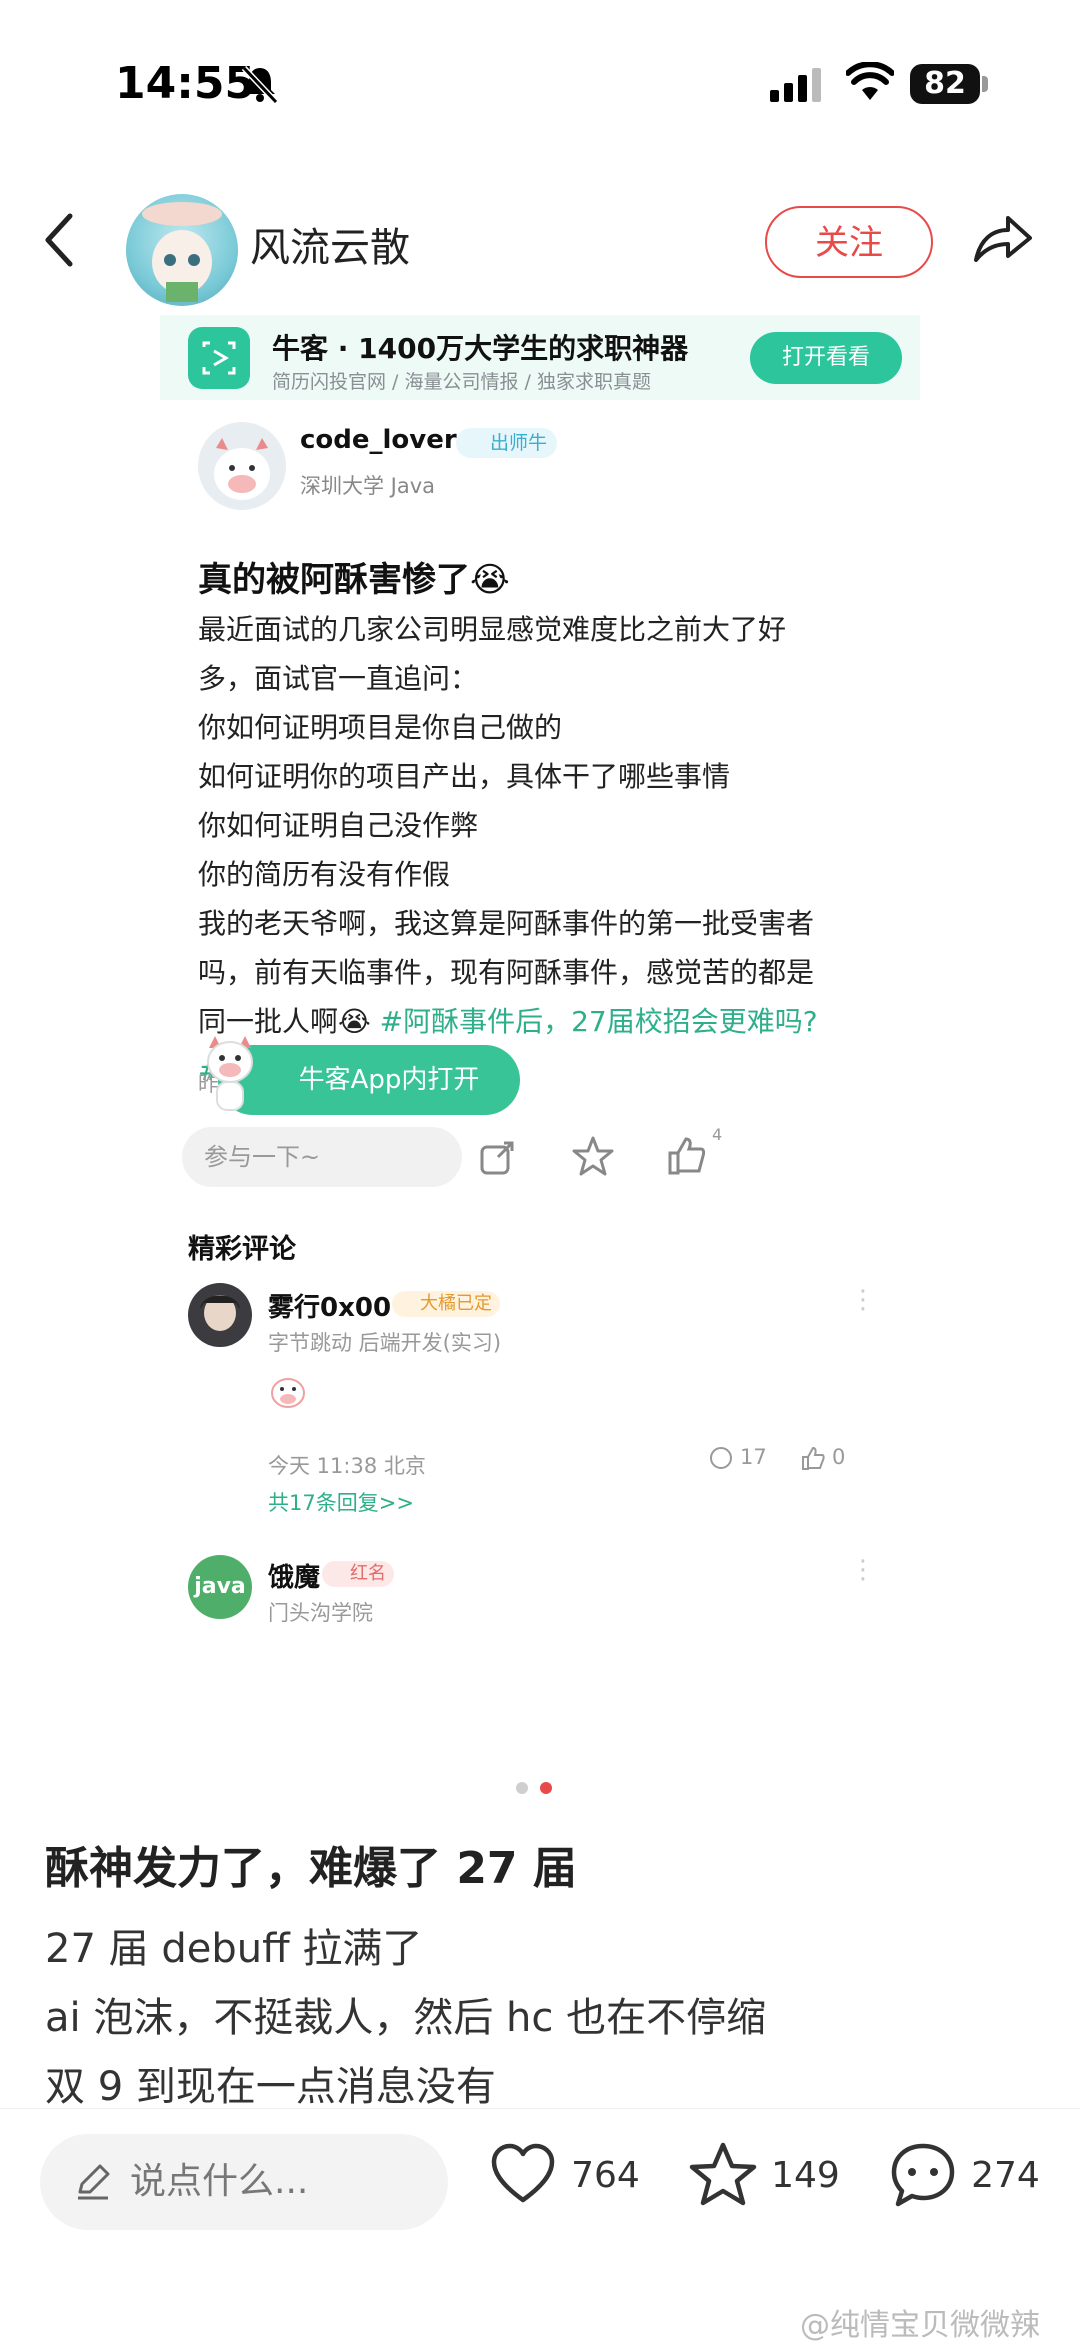 The height and width of the screenshot is (2348, 1080). Describe the element at coordinates (945, 84) in the screenshot. I see `battery-indicator: 82` at that location.